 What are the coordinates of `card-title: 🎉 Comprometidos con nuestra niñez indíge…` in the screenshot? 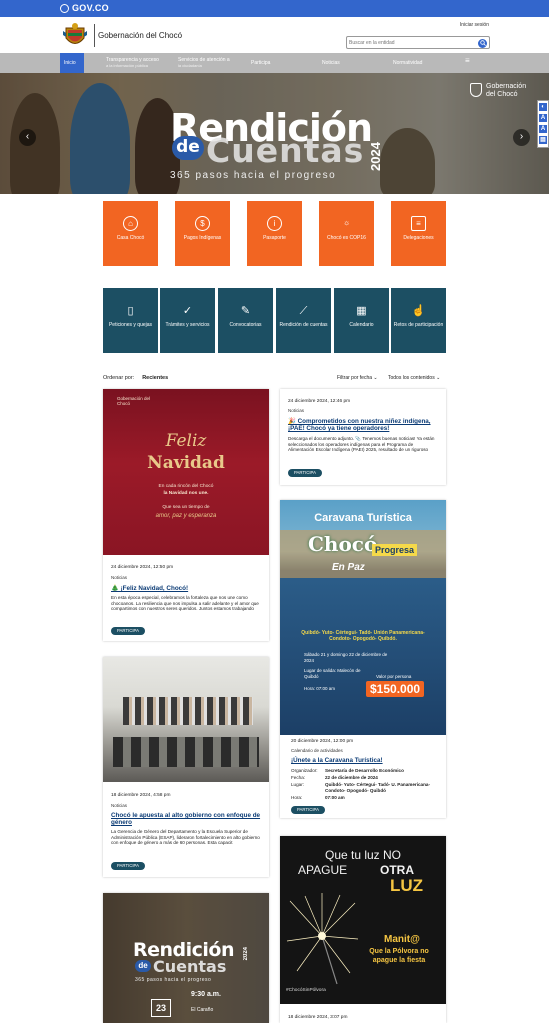 It's located at (364, 425).